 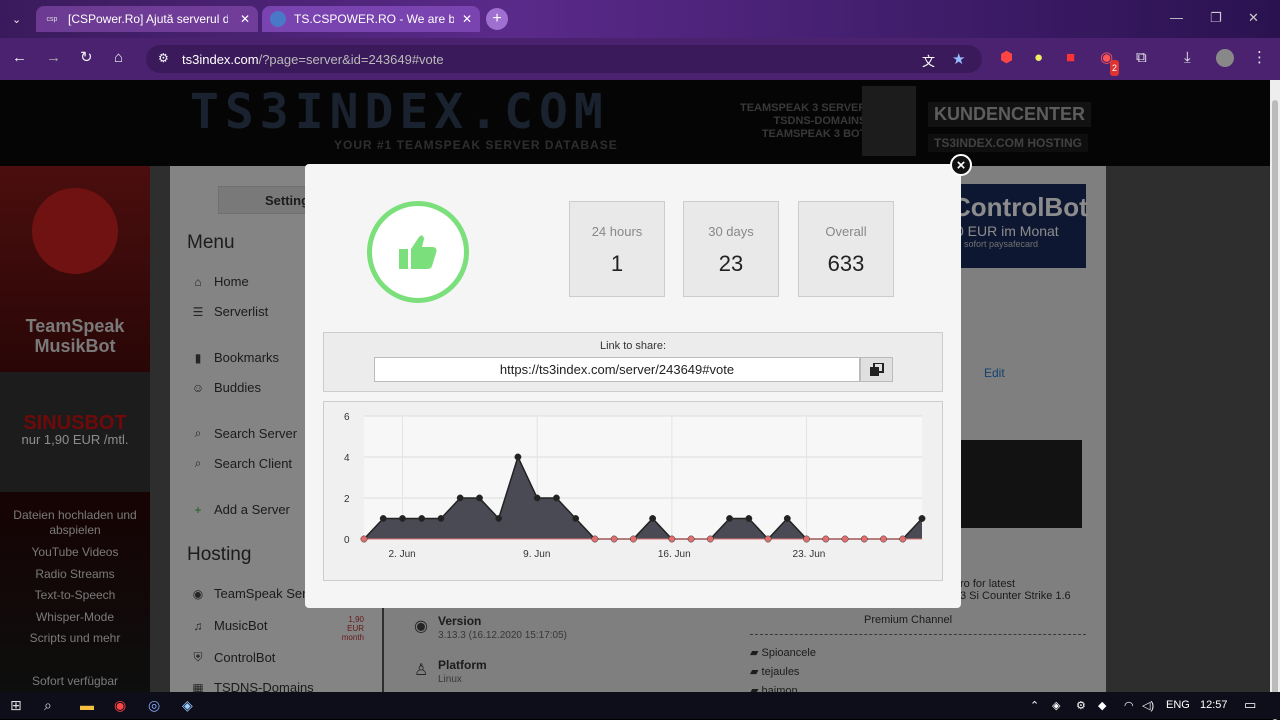 I want to click on vote-chart: 0 2 4 6 2. Jun 9. Jun 16. Jun 23. Jun, so click(x=633, y=491).